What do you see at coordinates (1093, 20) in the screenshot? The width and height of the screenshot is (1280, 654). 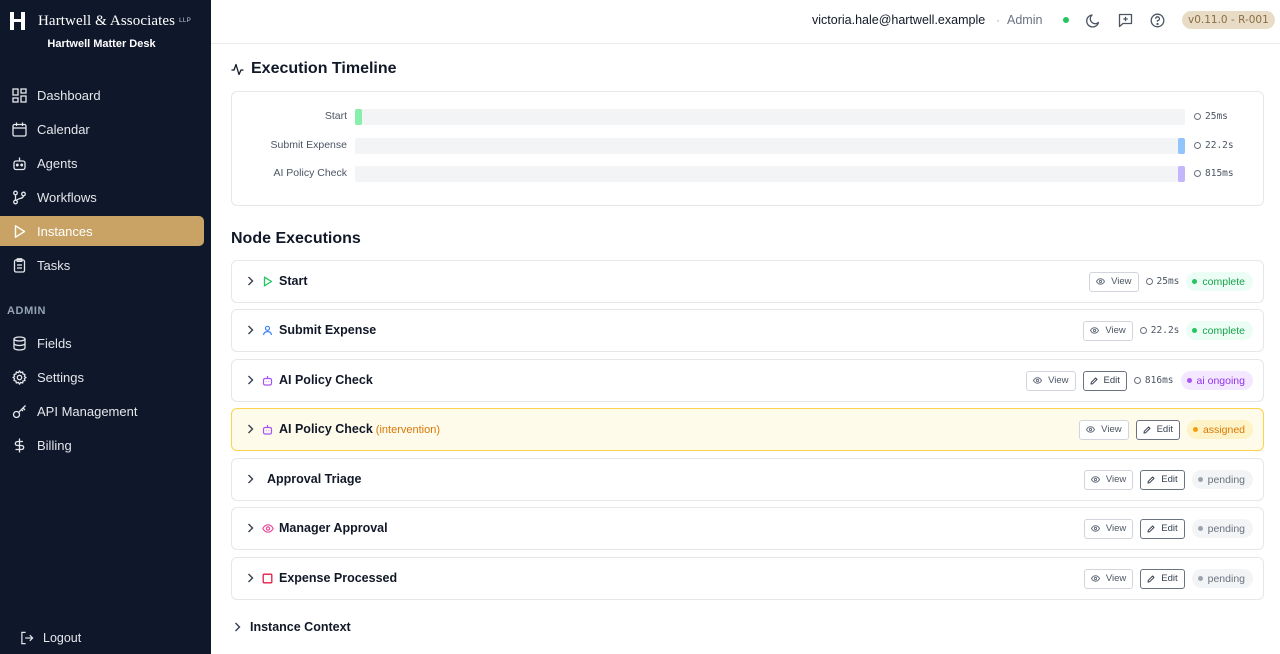 I see `moon-icon` at bounding box center [1093, 20].